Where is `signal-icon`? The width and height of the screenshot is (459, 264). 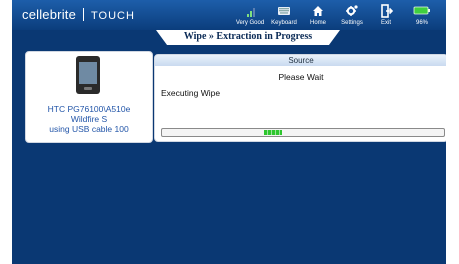
signal-icon is located at coordinates (250, 11).